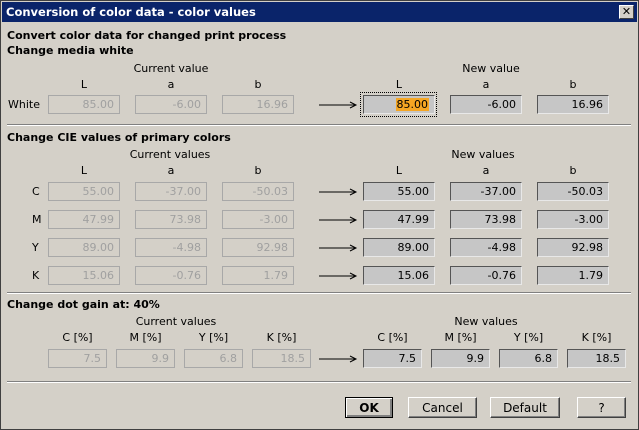  I want to click on close-icon: ✕, so click(626, 11).